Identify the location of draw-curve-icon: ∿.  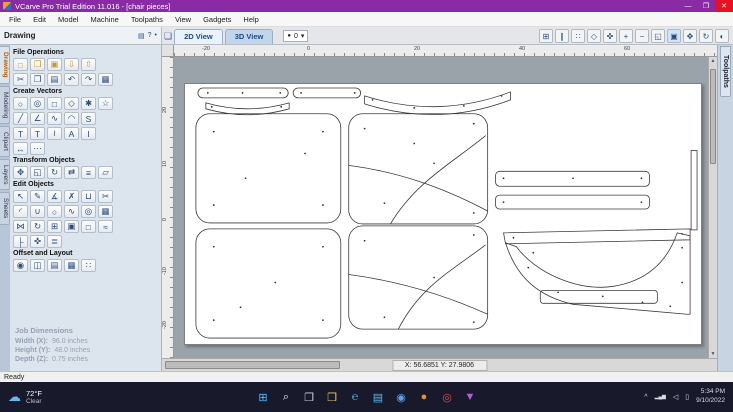
(54, 118).